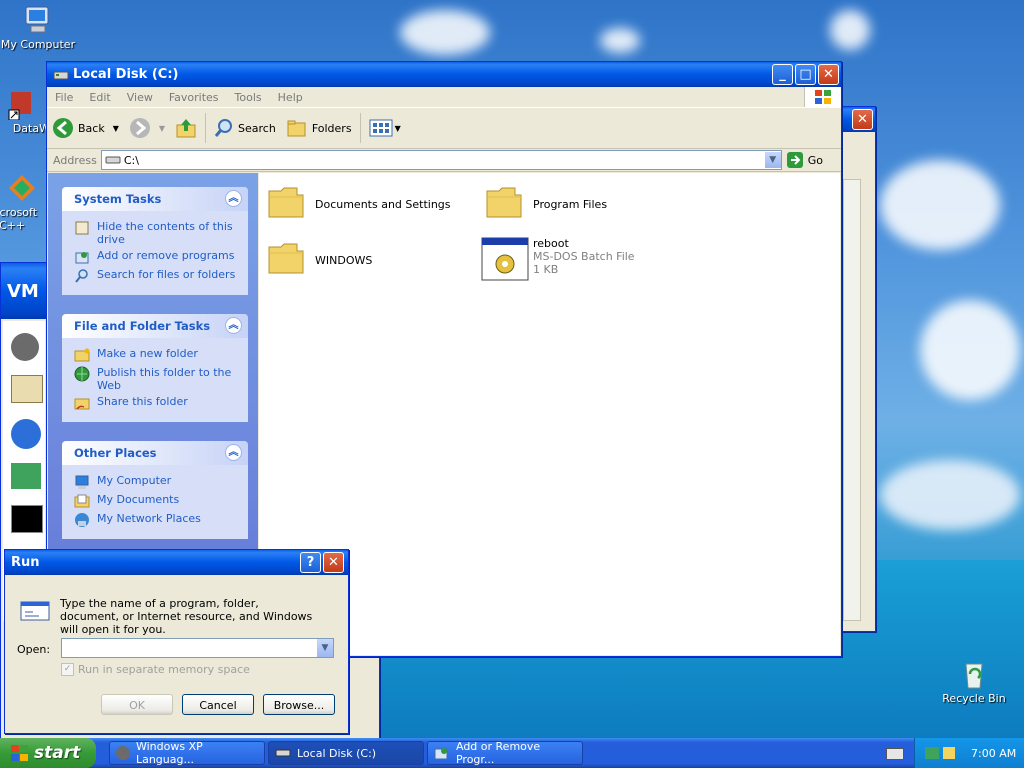 The image size is (1024, 768). Describe the element at coordinates (21, 104) in the screenshot. I see `shortcut-icon` at that location.